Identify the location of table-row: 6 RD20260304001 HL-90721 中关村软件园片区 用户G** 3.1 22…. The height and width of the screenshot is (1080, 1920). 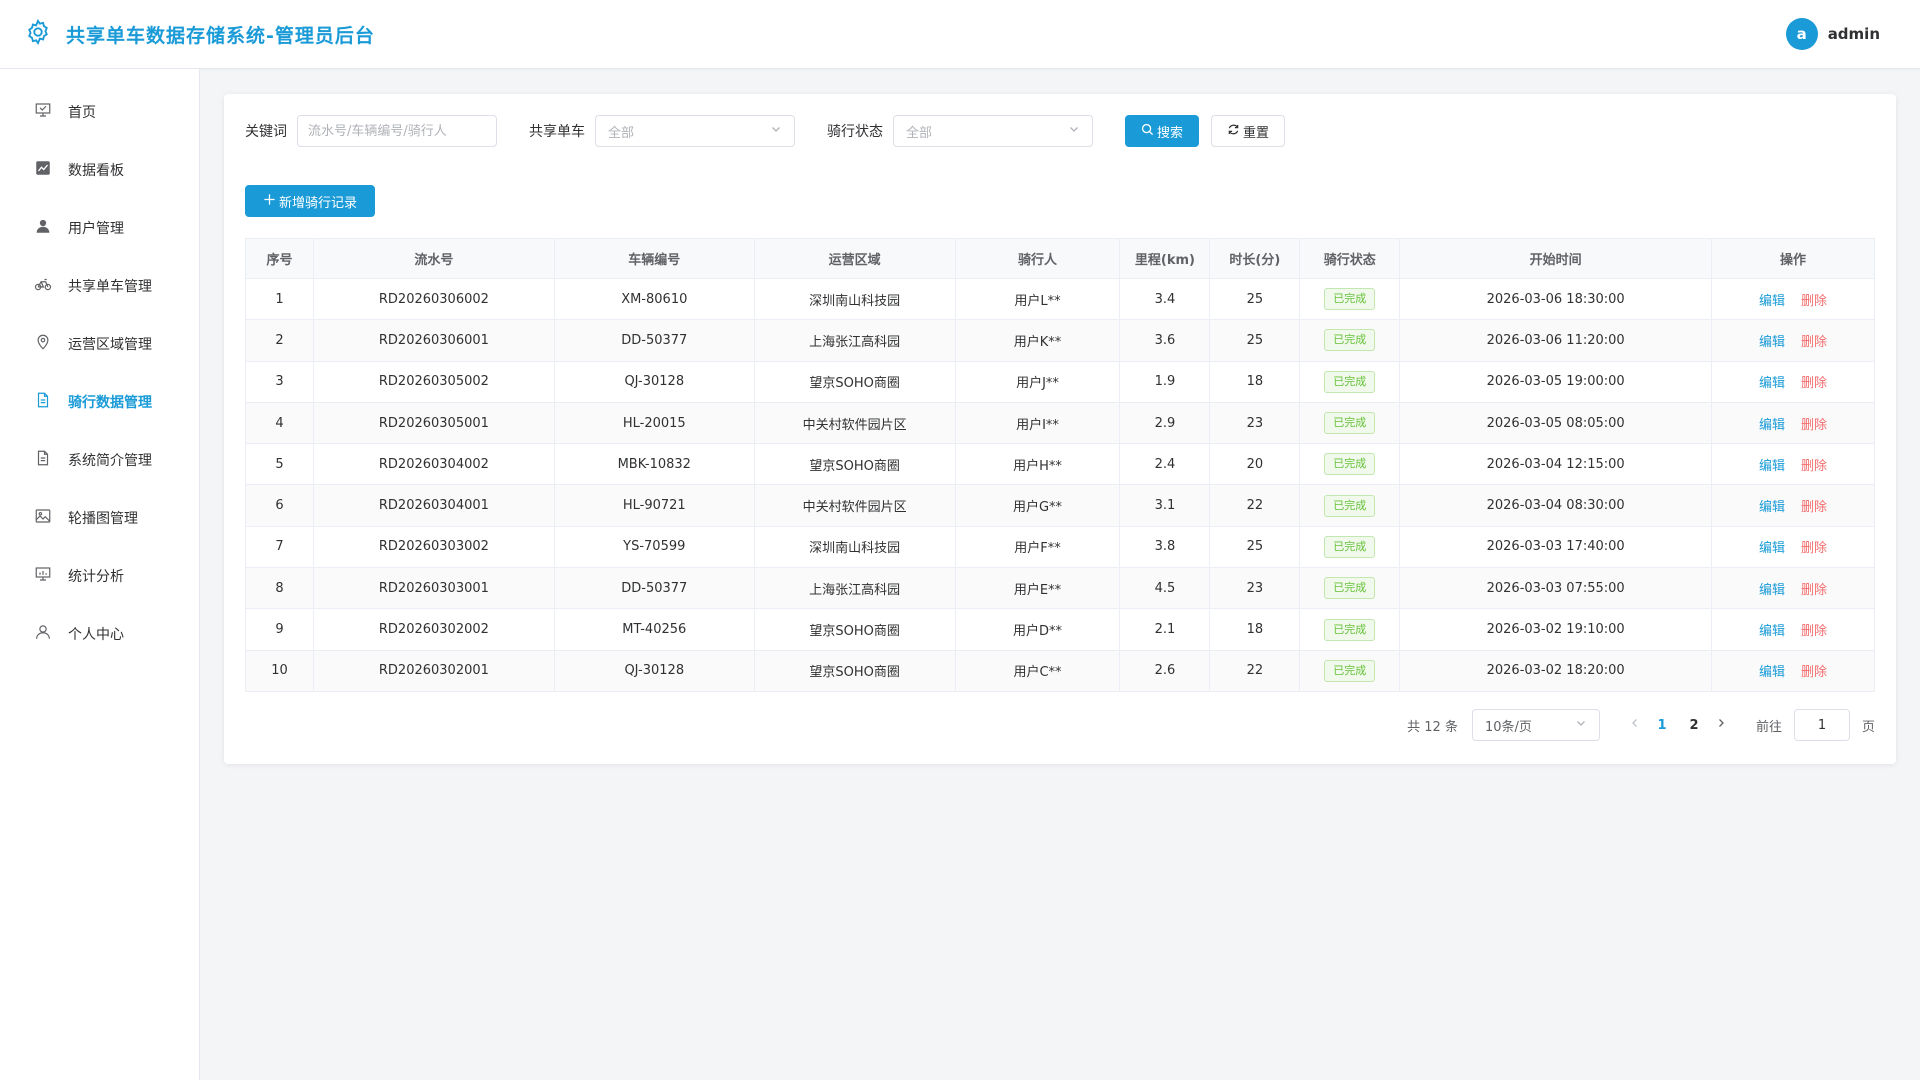
(1060, 505).